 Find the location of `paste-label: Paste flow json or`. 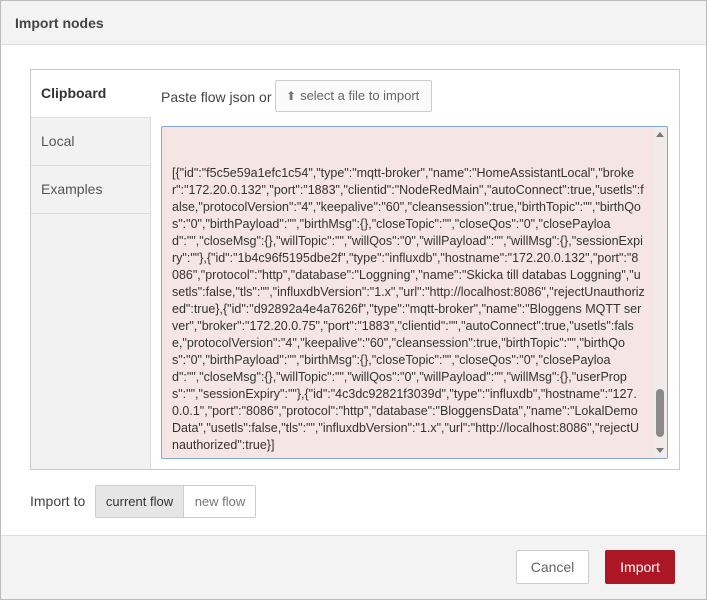

paste-label: Paste flow json or is located at coordinates (216, 97).